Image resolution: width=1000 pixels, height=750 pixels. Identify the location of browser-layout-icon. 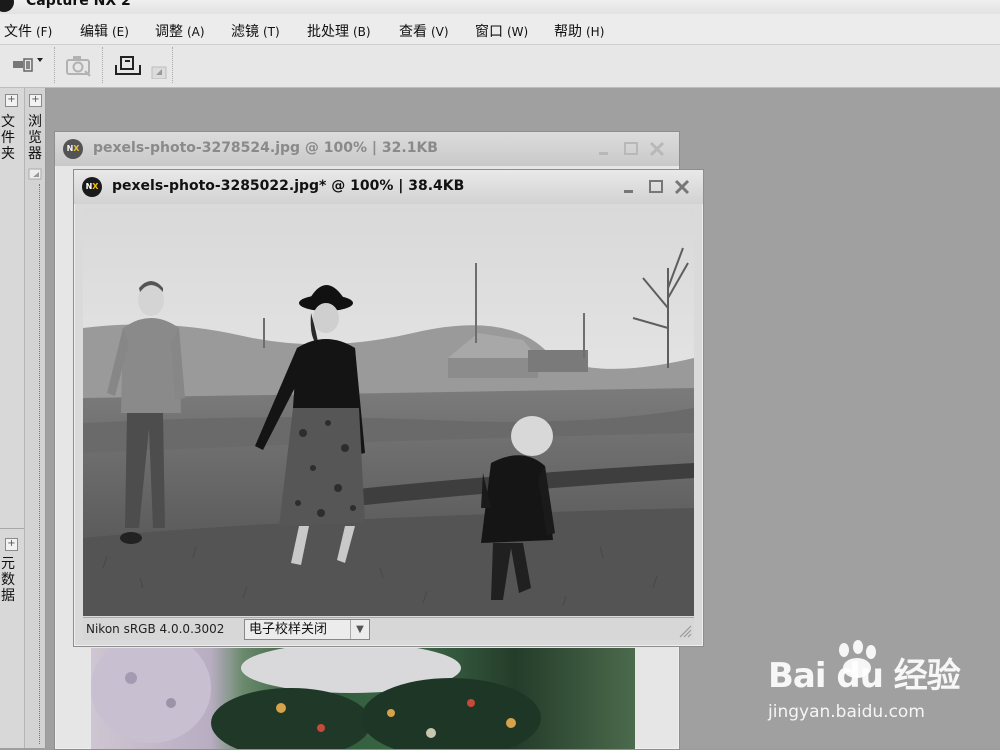
(28, 65).